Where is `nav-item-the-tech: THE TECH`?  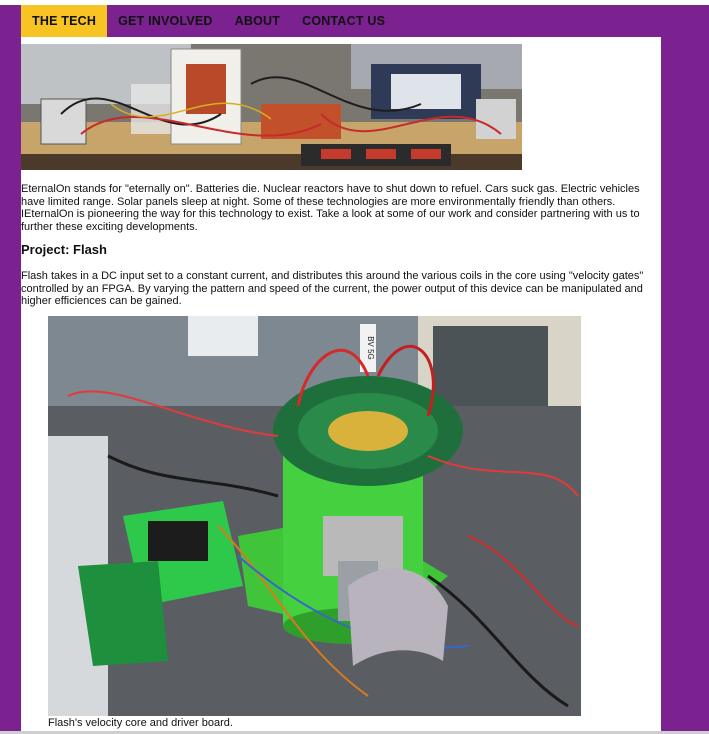 nav-item-the-tech: THE TECH is located at coordinates (64, 21).